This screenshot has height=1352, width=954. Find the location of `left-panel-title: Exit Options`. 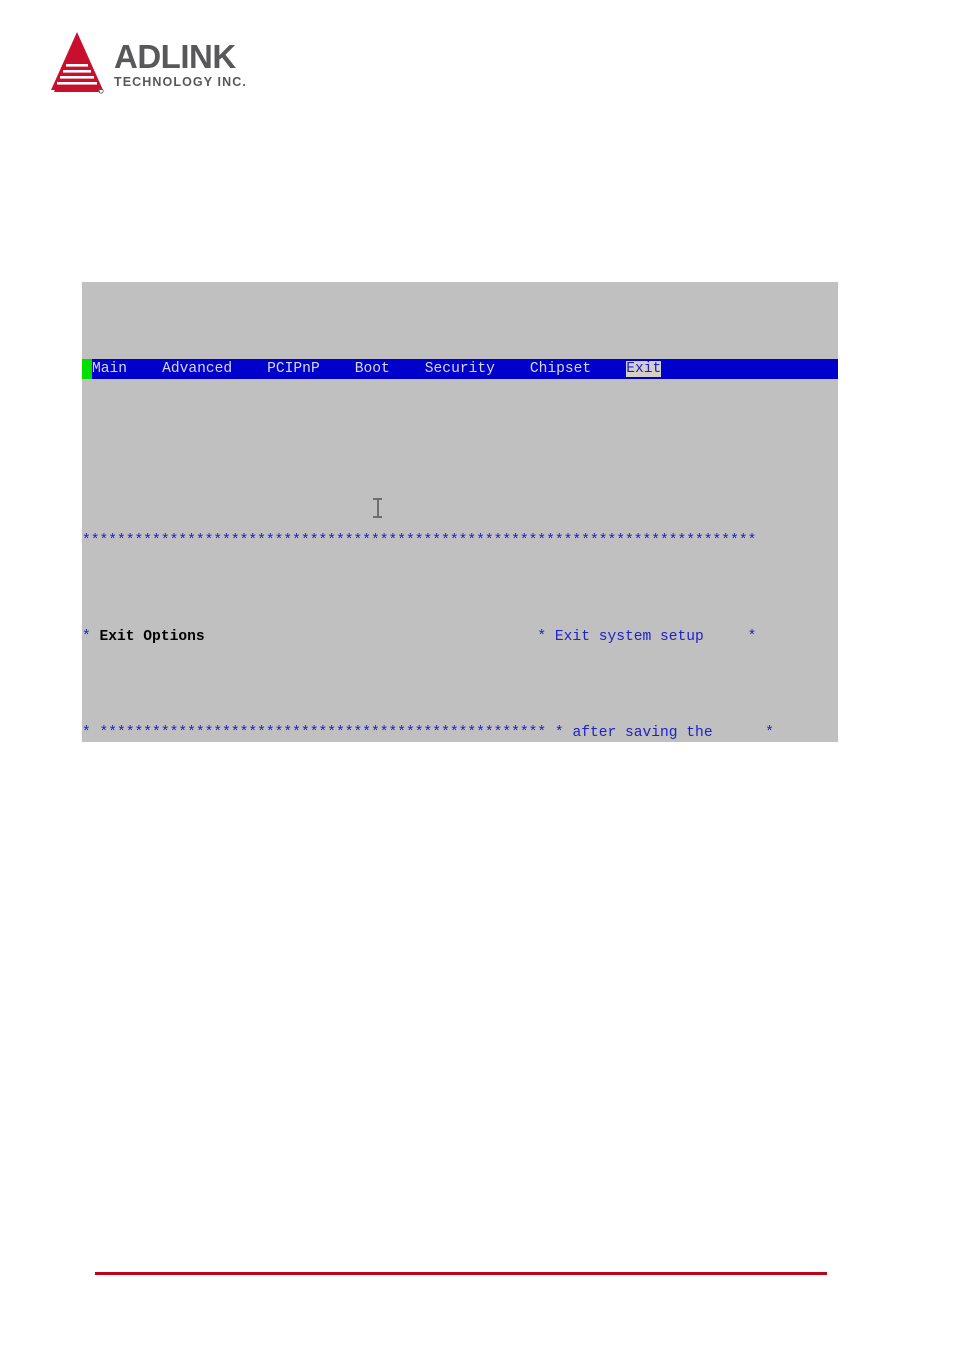

left-panel-title: Exit Options is located at coordinates (152, 637).